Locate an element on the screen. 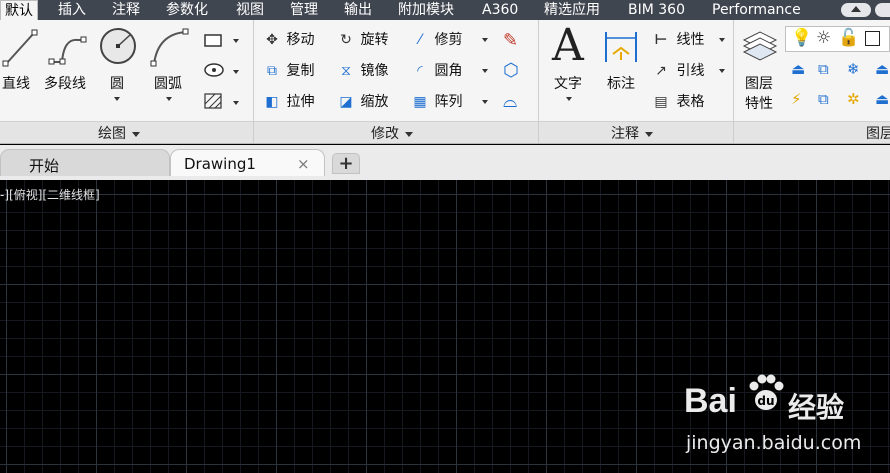 The width and height of the screenshot is (890, 473). table-icon: ▤ is located at coordinates (661, 102).